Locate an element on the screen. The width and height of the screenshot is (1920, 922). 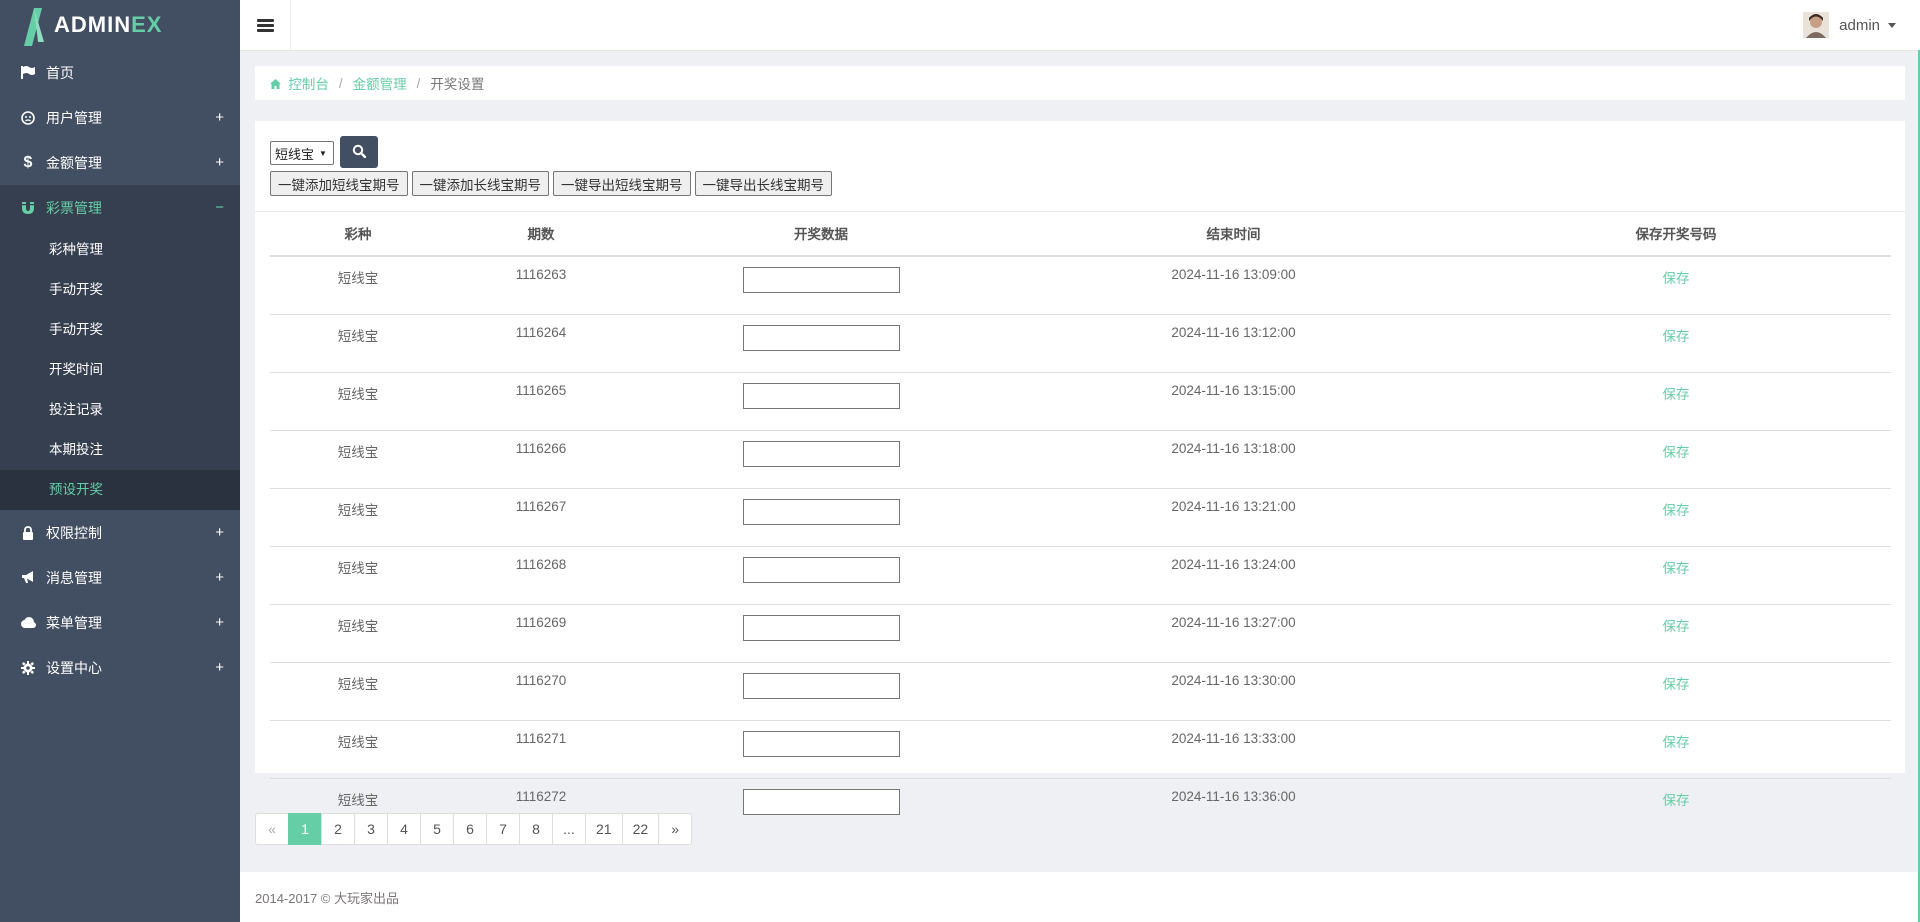
submenu-item-lottery-types: 彩种管理 is located at coordinates (120, 250).